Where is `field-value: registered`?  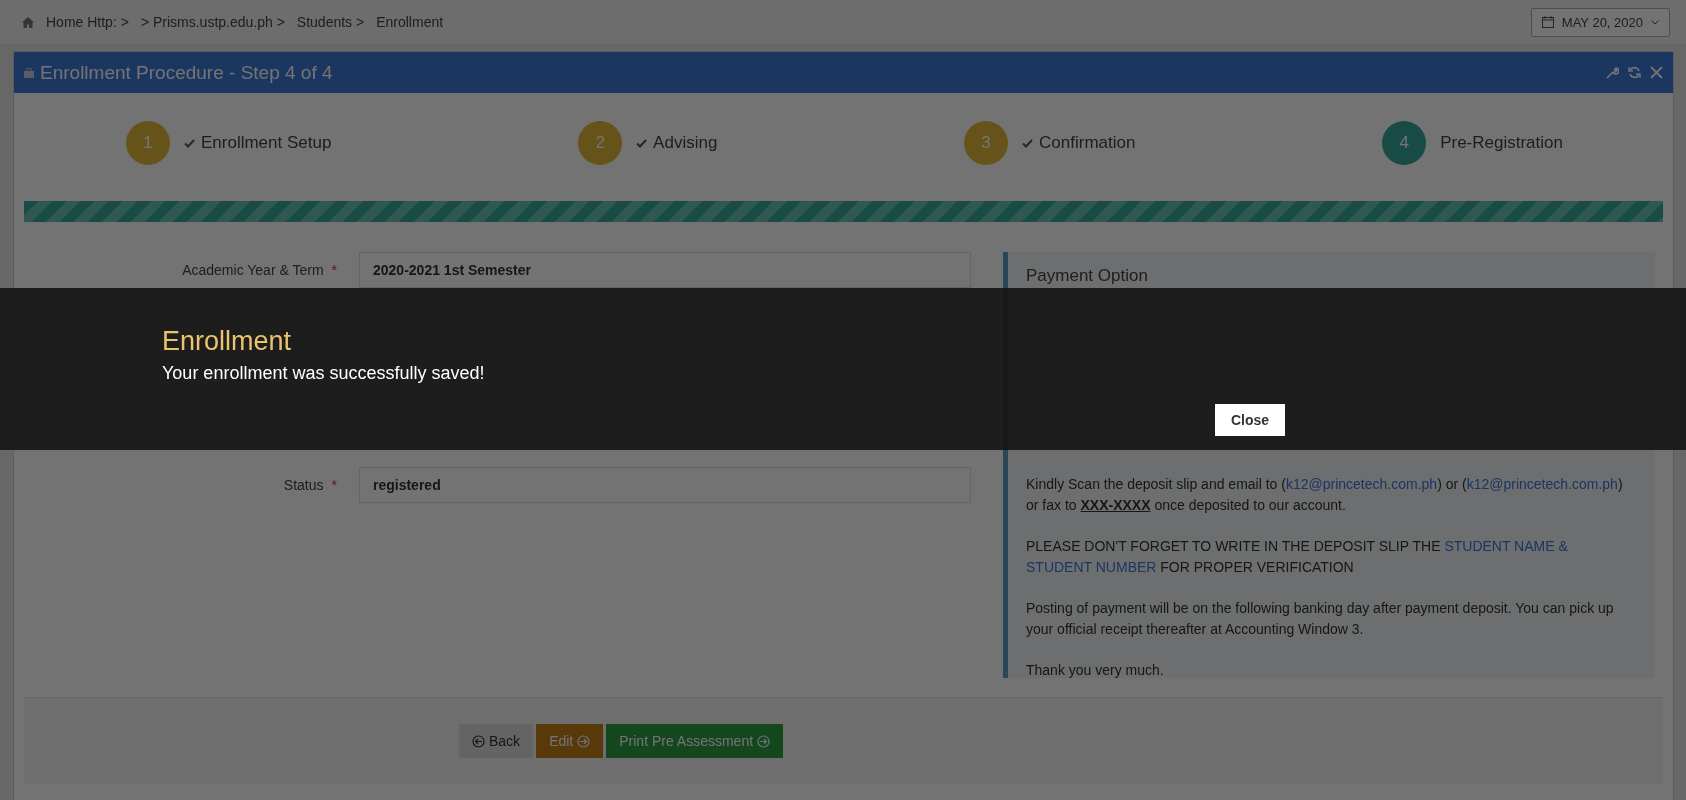
field-value: registered is located at coordinates (665, 485).